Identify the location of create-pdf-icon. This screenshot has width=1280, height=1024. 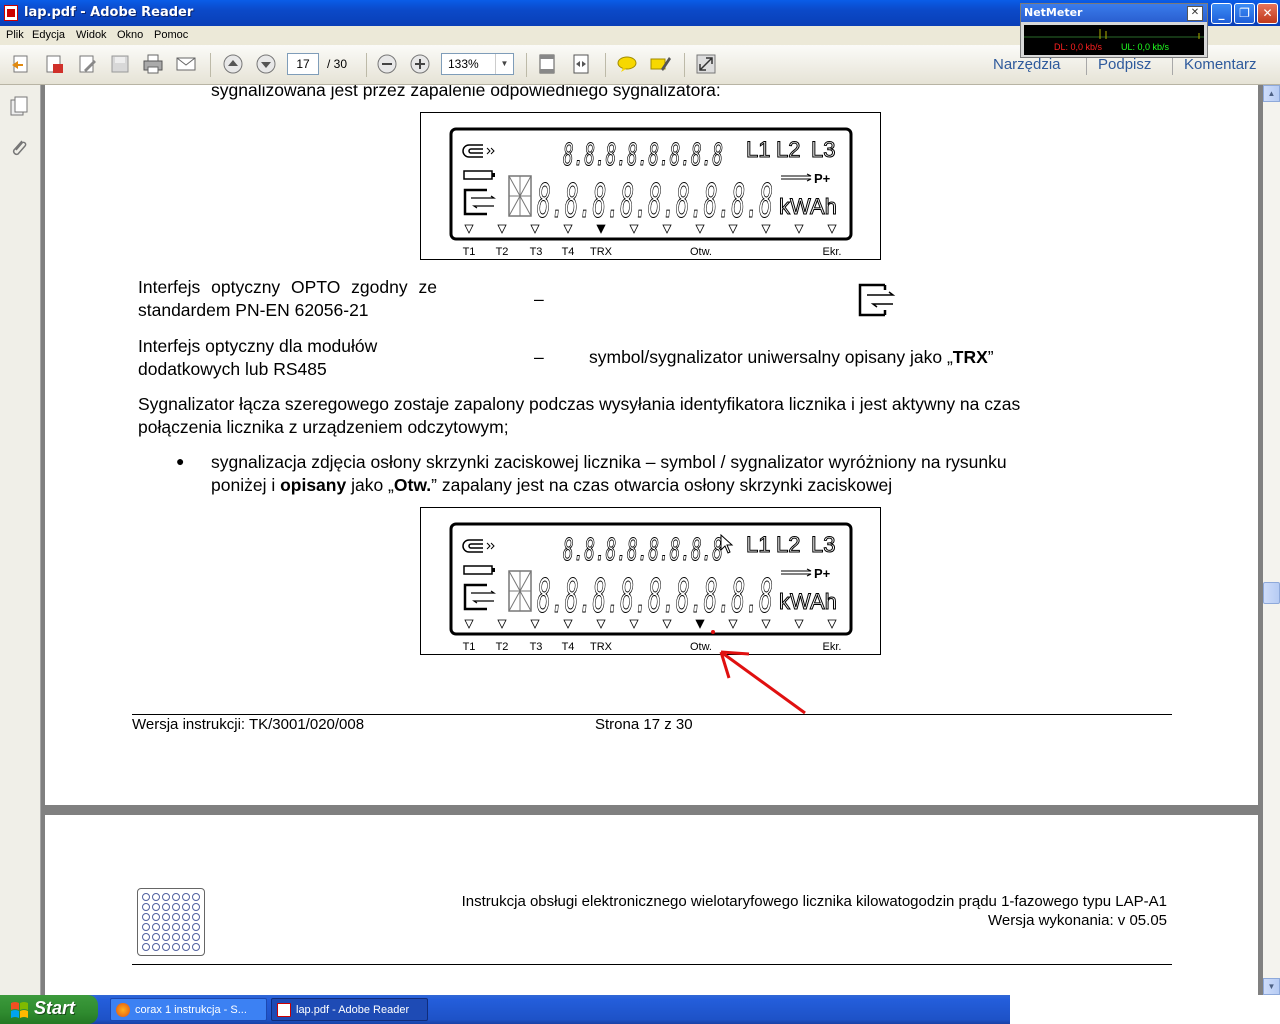
(21, 64).